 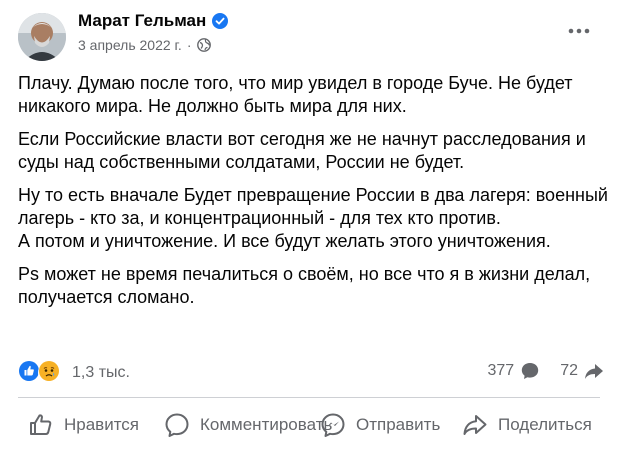 I want to click on sad-reaction-icon, so click(x=51, y=373).